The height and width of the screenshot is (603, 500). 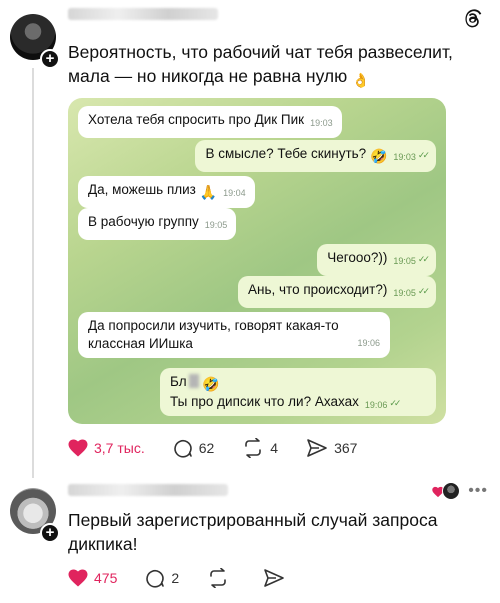 What do you see at coordinates (234, 193) in the screenshot?
I see `message-time: 19:04` at bounding box center [234, 193].